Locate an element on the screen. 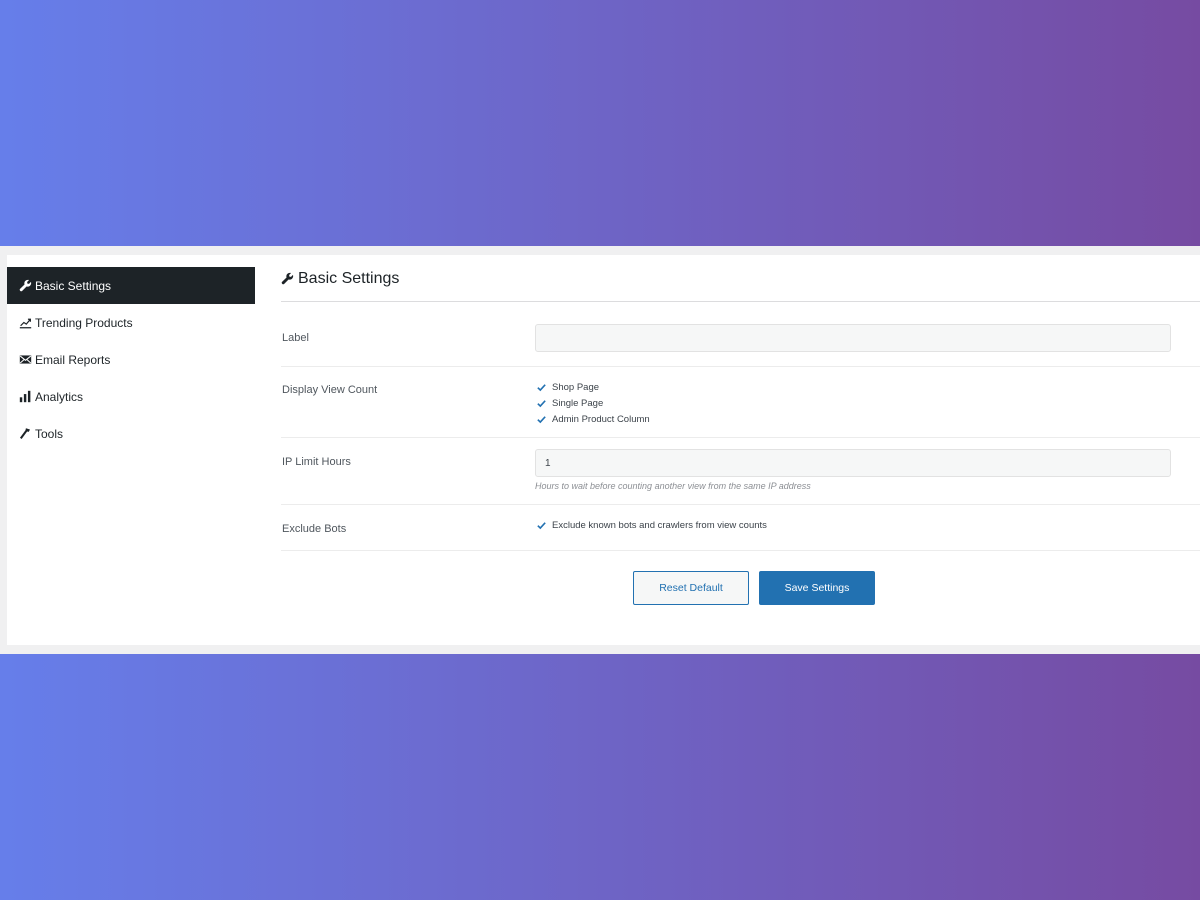 The height and width of the screenshot is (900, 1200). sidebar-item-tools: Tools is located at coordinates (131, 433).